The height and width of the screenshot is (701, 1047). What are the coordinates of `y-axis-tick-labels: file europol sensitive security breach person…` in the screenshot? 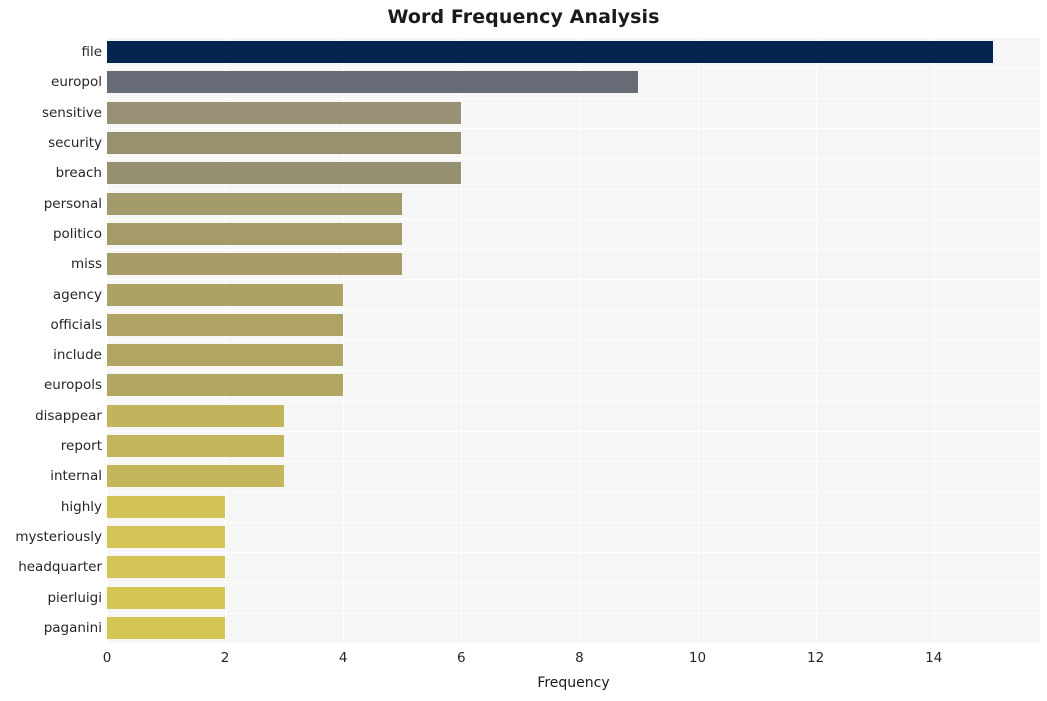 It's located at (51, 340).